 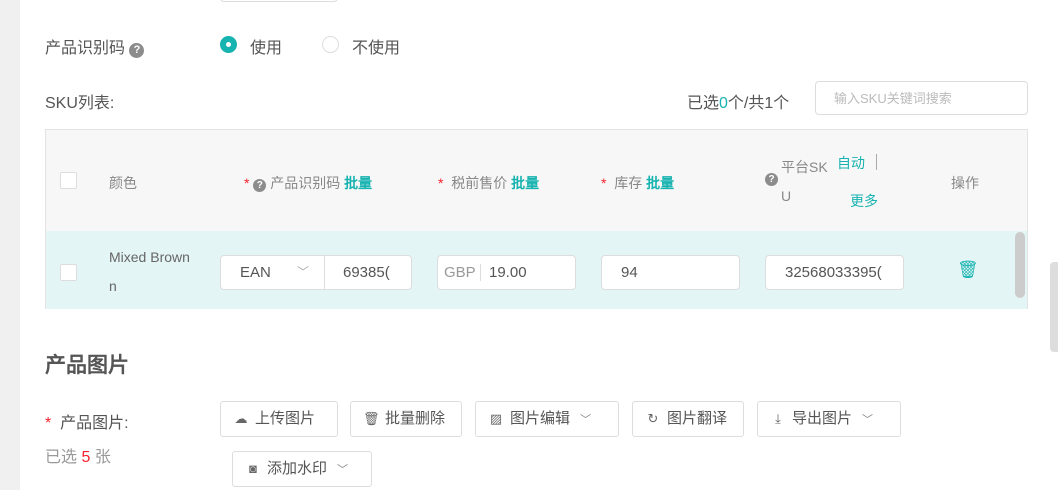 What do you see at coordinates (525, 183) in the screenshot?
I see `bulk-price-link: 批量` at bounding box center [525, 183].